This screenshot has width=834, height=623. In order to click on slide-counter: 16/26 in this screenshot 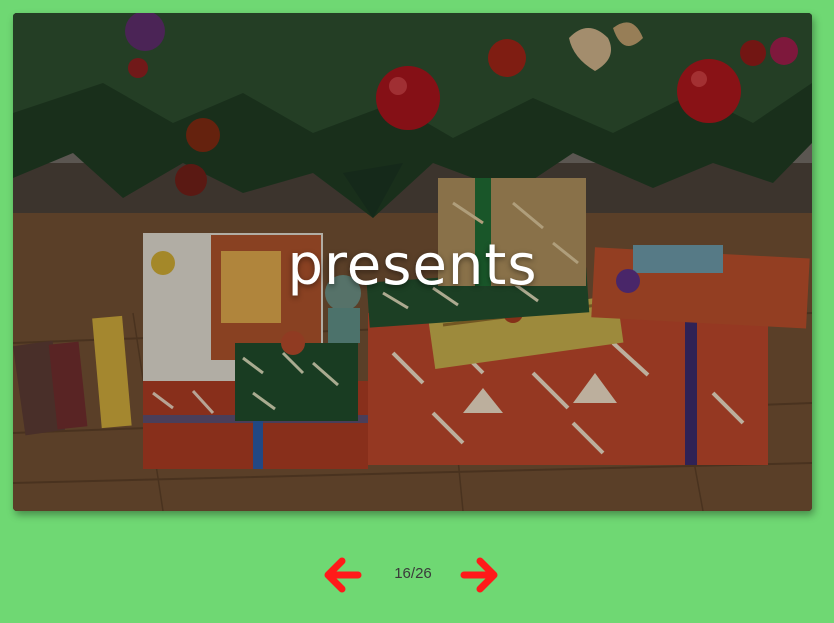, I will do `click(413, 573)`.